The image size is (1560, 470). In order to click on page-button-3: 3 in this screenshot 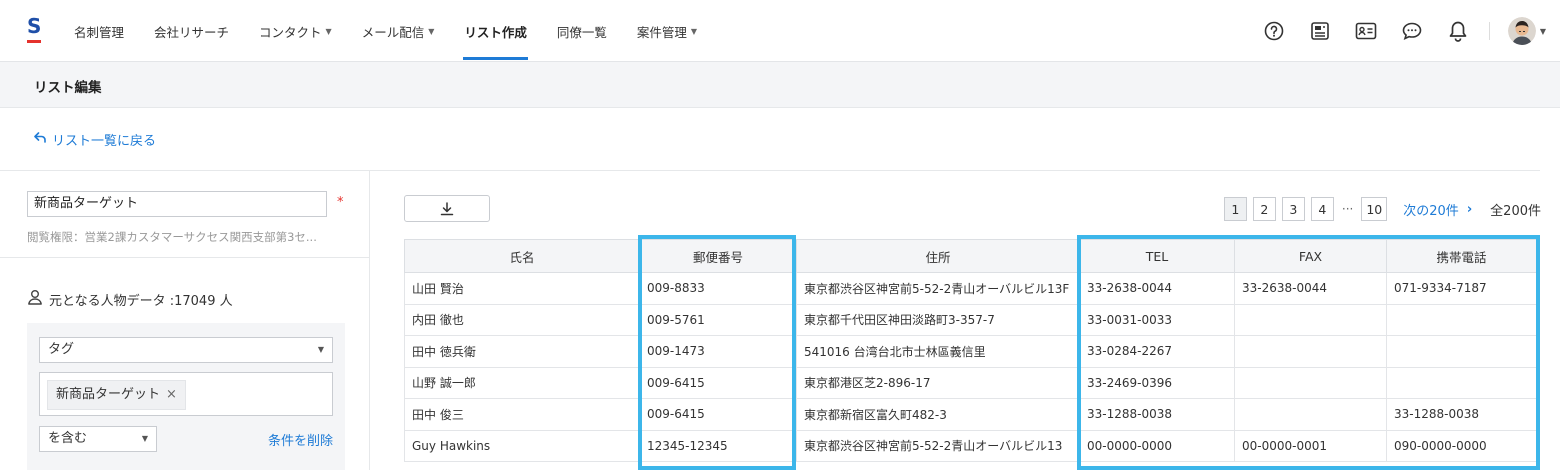, I will do `click(1293, 209)`.